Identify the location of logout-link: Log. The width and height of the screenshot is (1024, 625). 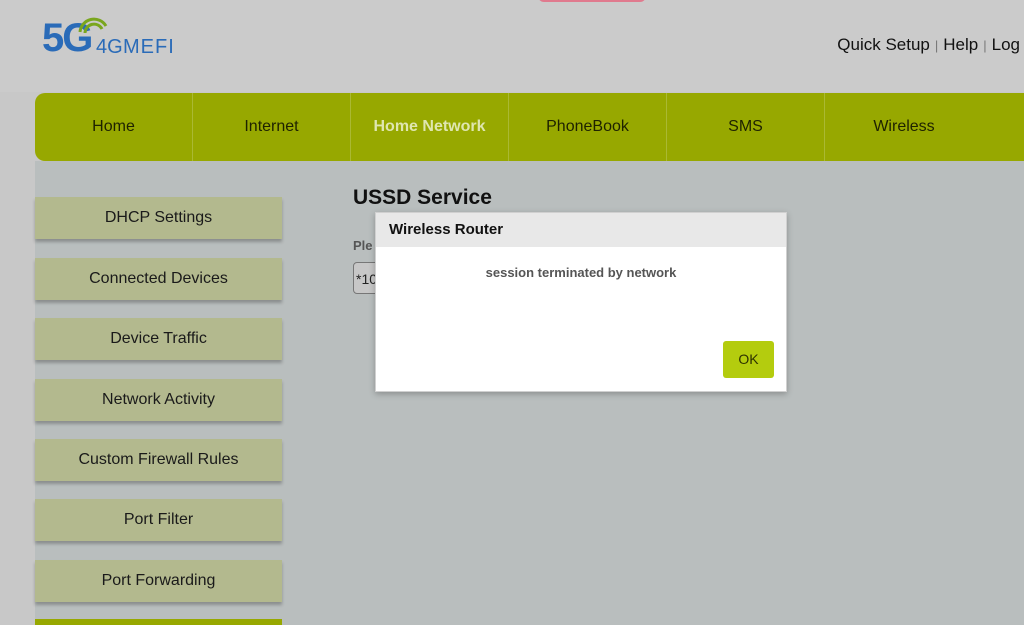
(1006, 44).